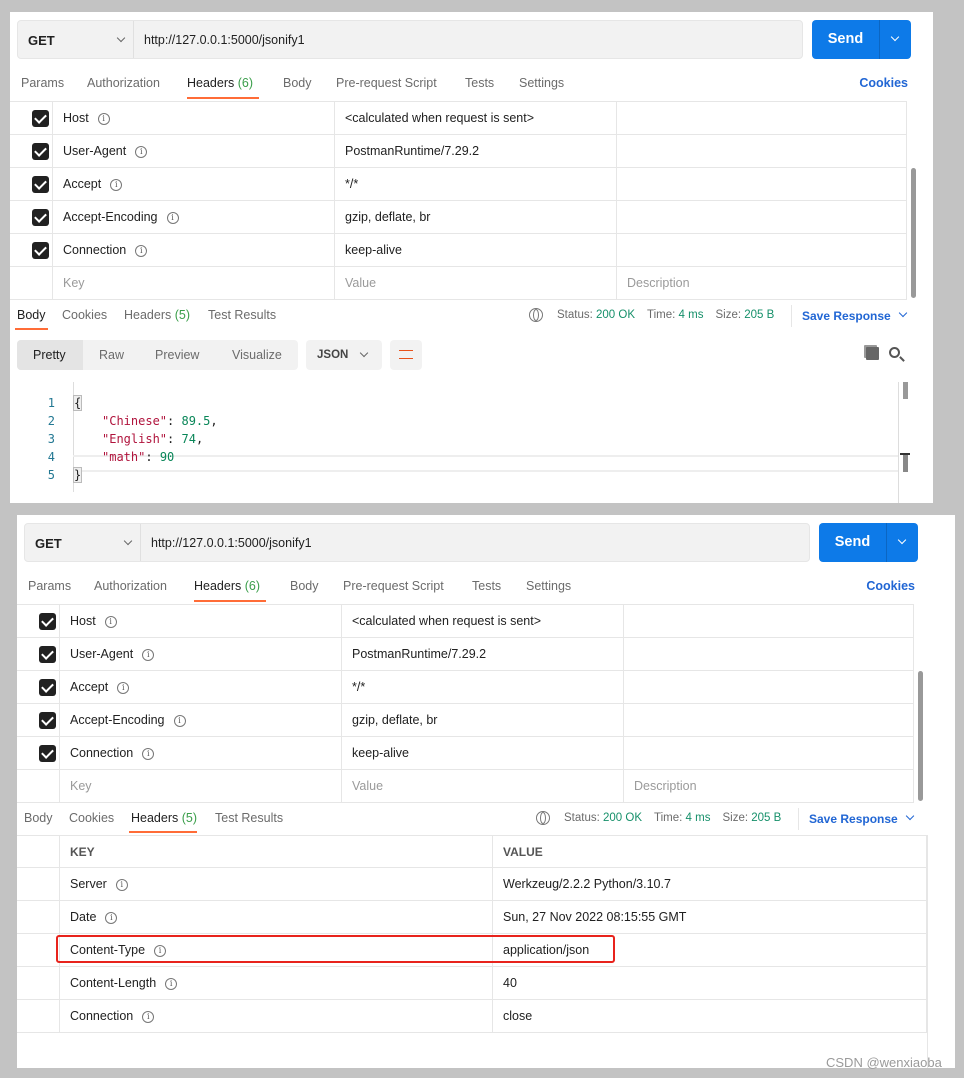 This screenshot has width=964, height=1078. What do you see at coordinates (111, 355) in the screenshot?
I see `format-tab-raw: Raw` at bounding box center [111, 355].